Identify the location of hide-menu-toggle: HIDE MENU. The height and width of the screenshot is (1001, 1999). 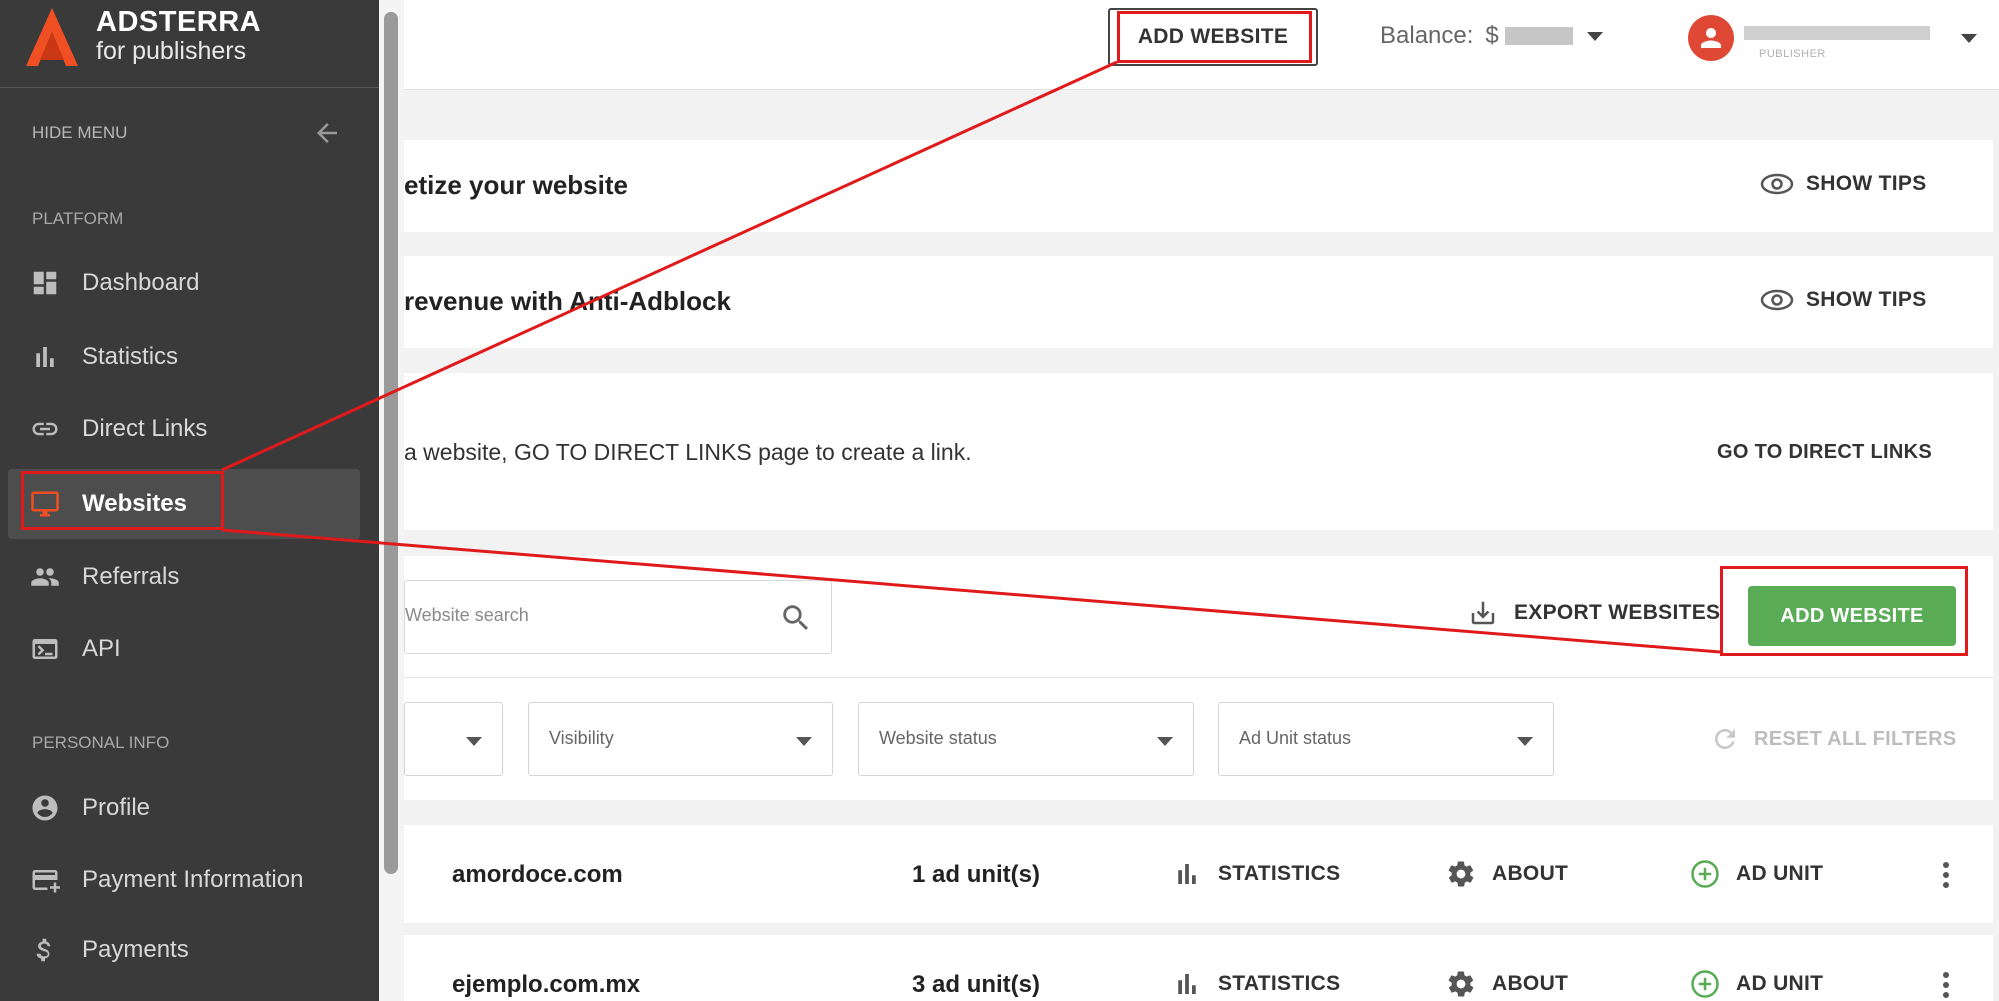
(187, 133).